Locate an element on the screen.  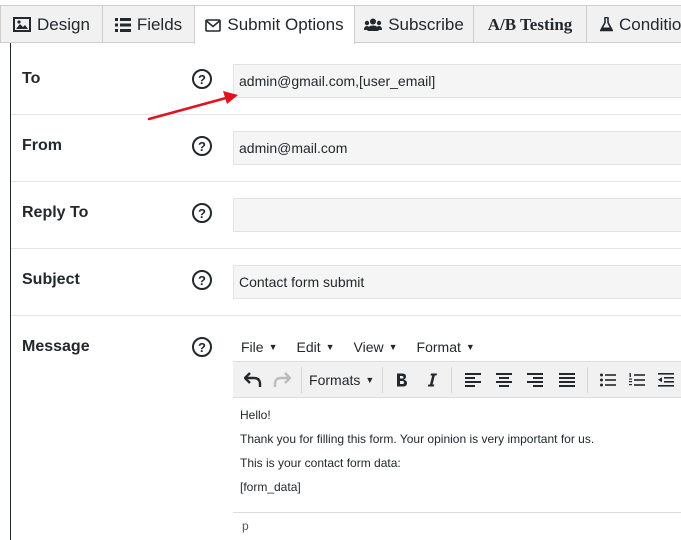
bullet-list-icon is located at coordinates (607, 380).